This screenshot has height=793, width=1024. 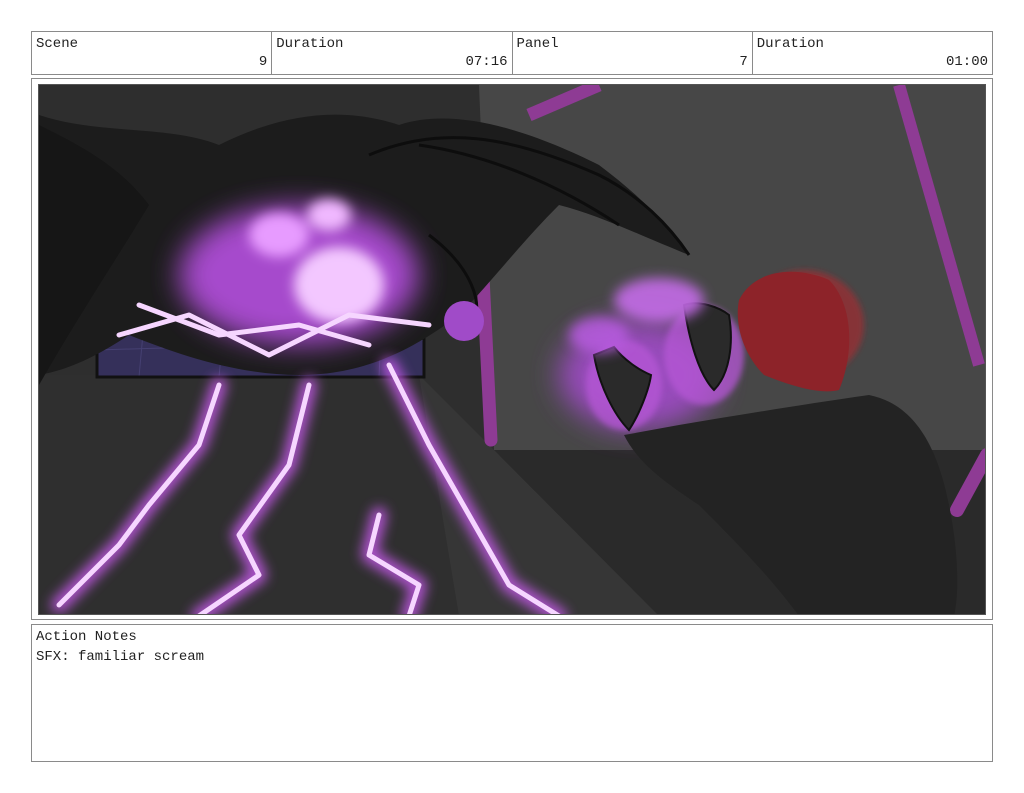 I want to click on panel-cell: Panel 7, so click(x=633, y=53).